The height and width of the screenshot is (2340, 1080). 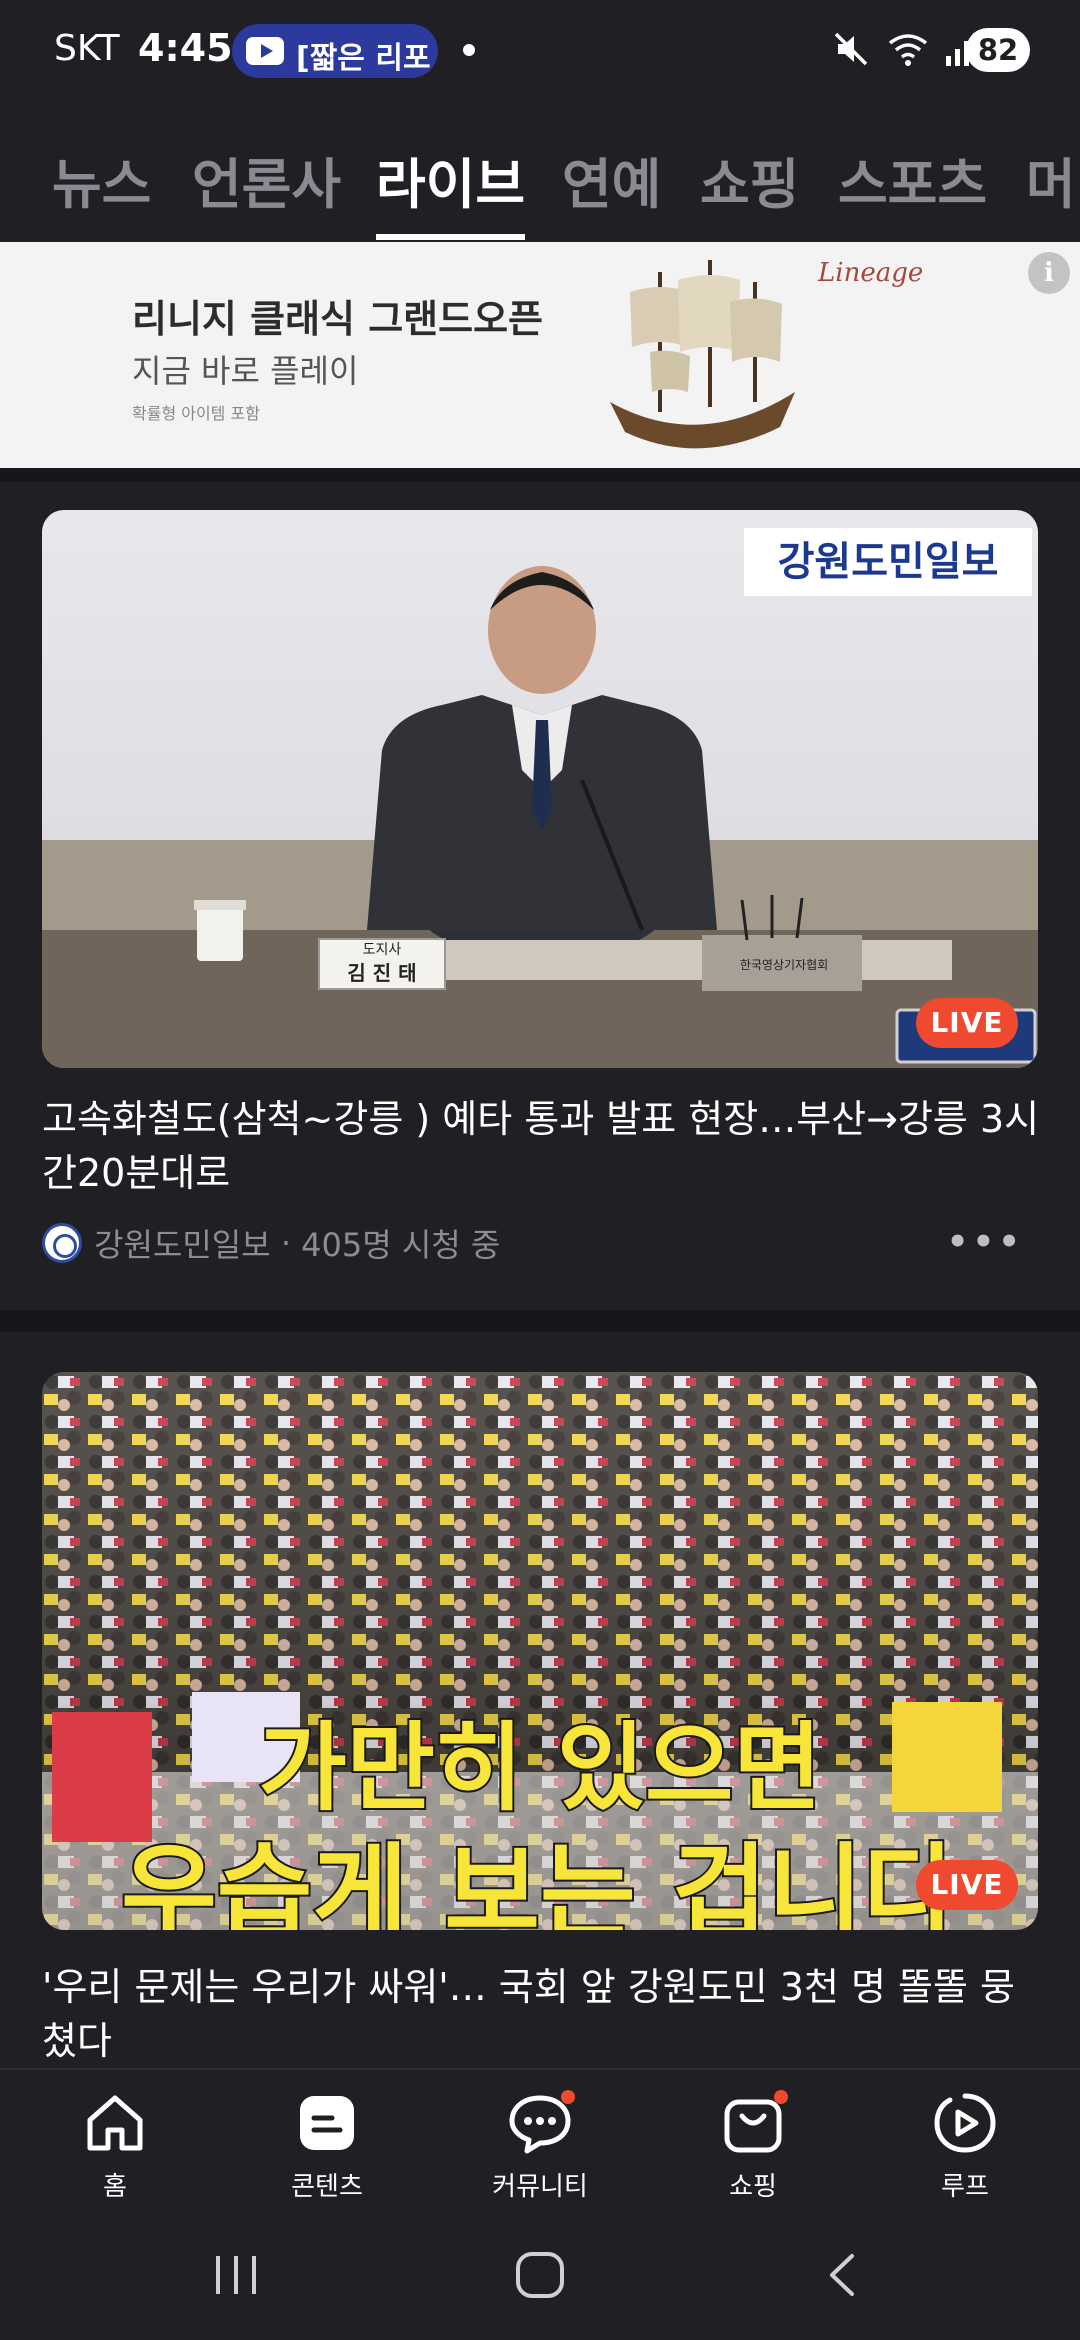 What do you see at coordinates (101, 190) in the screenshot?
I see `tab-news: 뉴스` at bounding box center [101, 190].